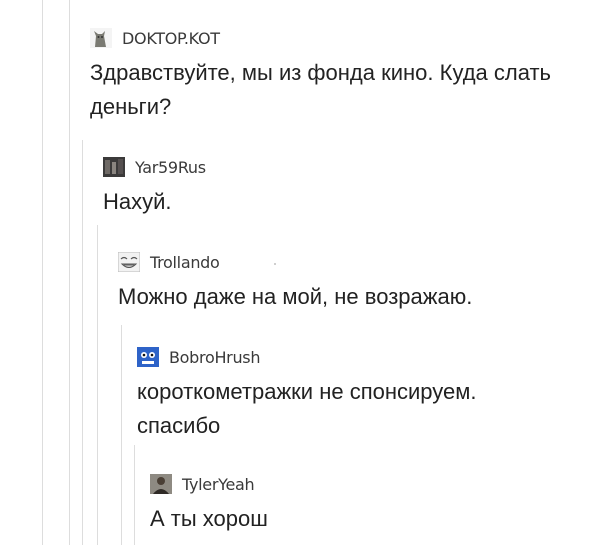  What do you see at coordinates (171, 38) in the screenshot?
I see `username: DOKTOP.KOT` at bounding box center [171, 38].